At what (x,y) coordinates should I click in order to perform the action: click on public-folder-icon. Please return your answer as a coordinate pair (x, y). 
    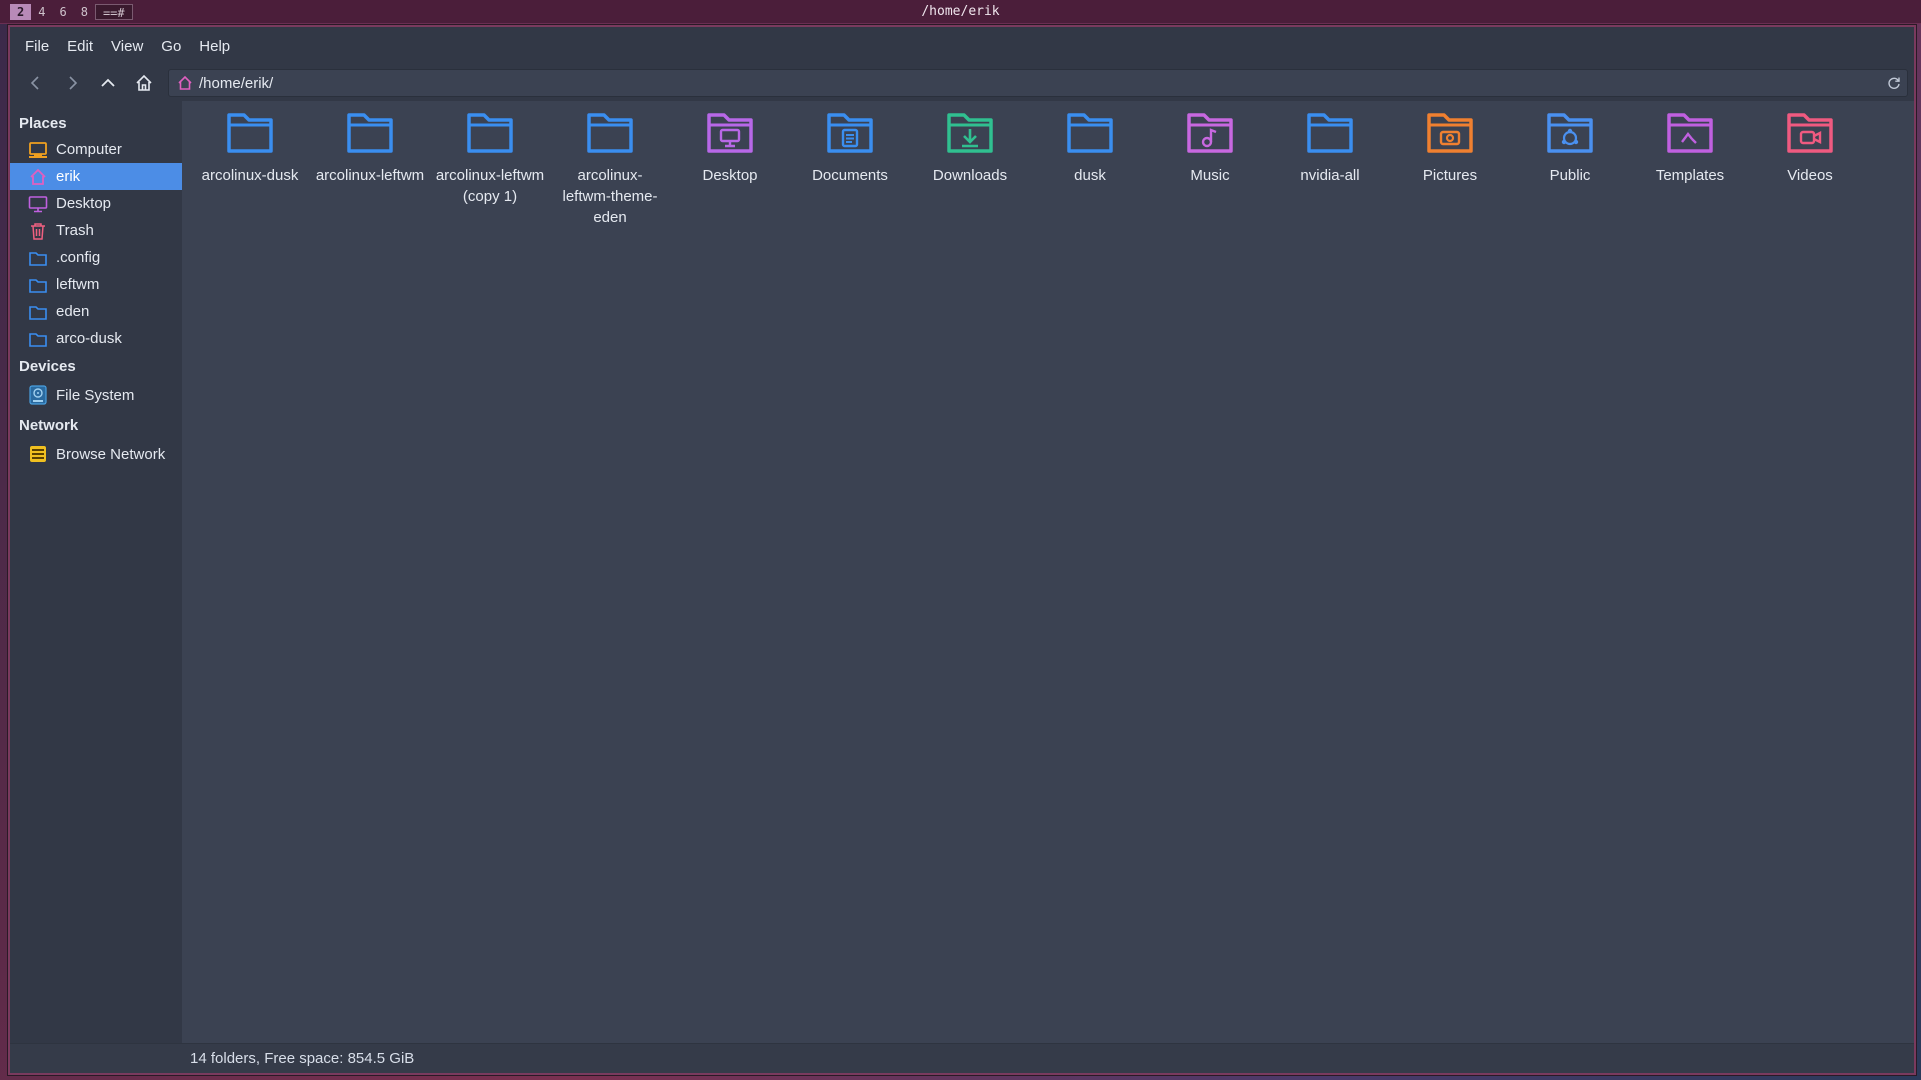
    Looking at the image, I should click on (1570, 133).